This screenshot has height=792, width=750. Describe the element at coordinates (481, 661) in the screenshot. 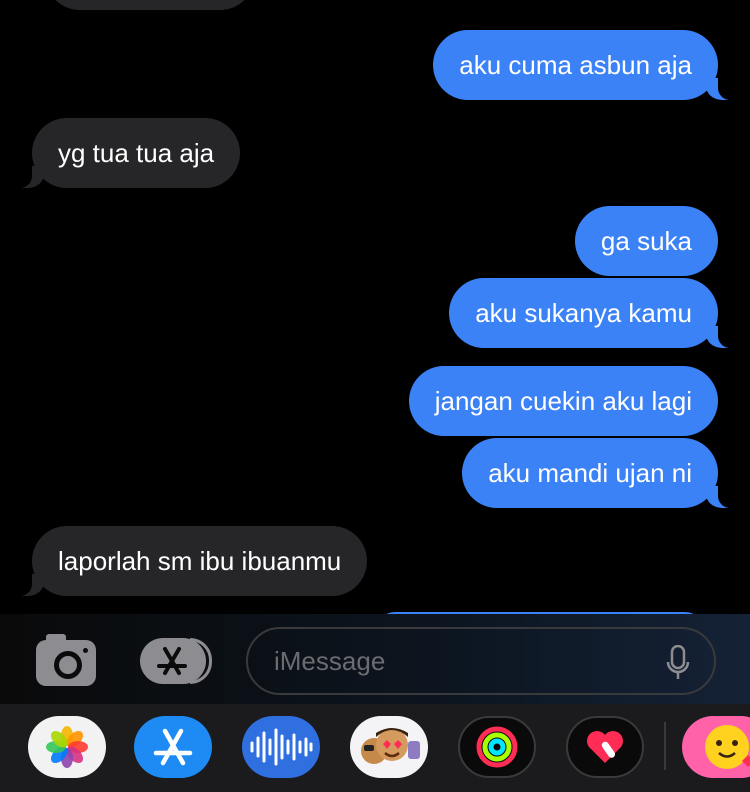

I see `message-input: iMessage` at that location.